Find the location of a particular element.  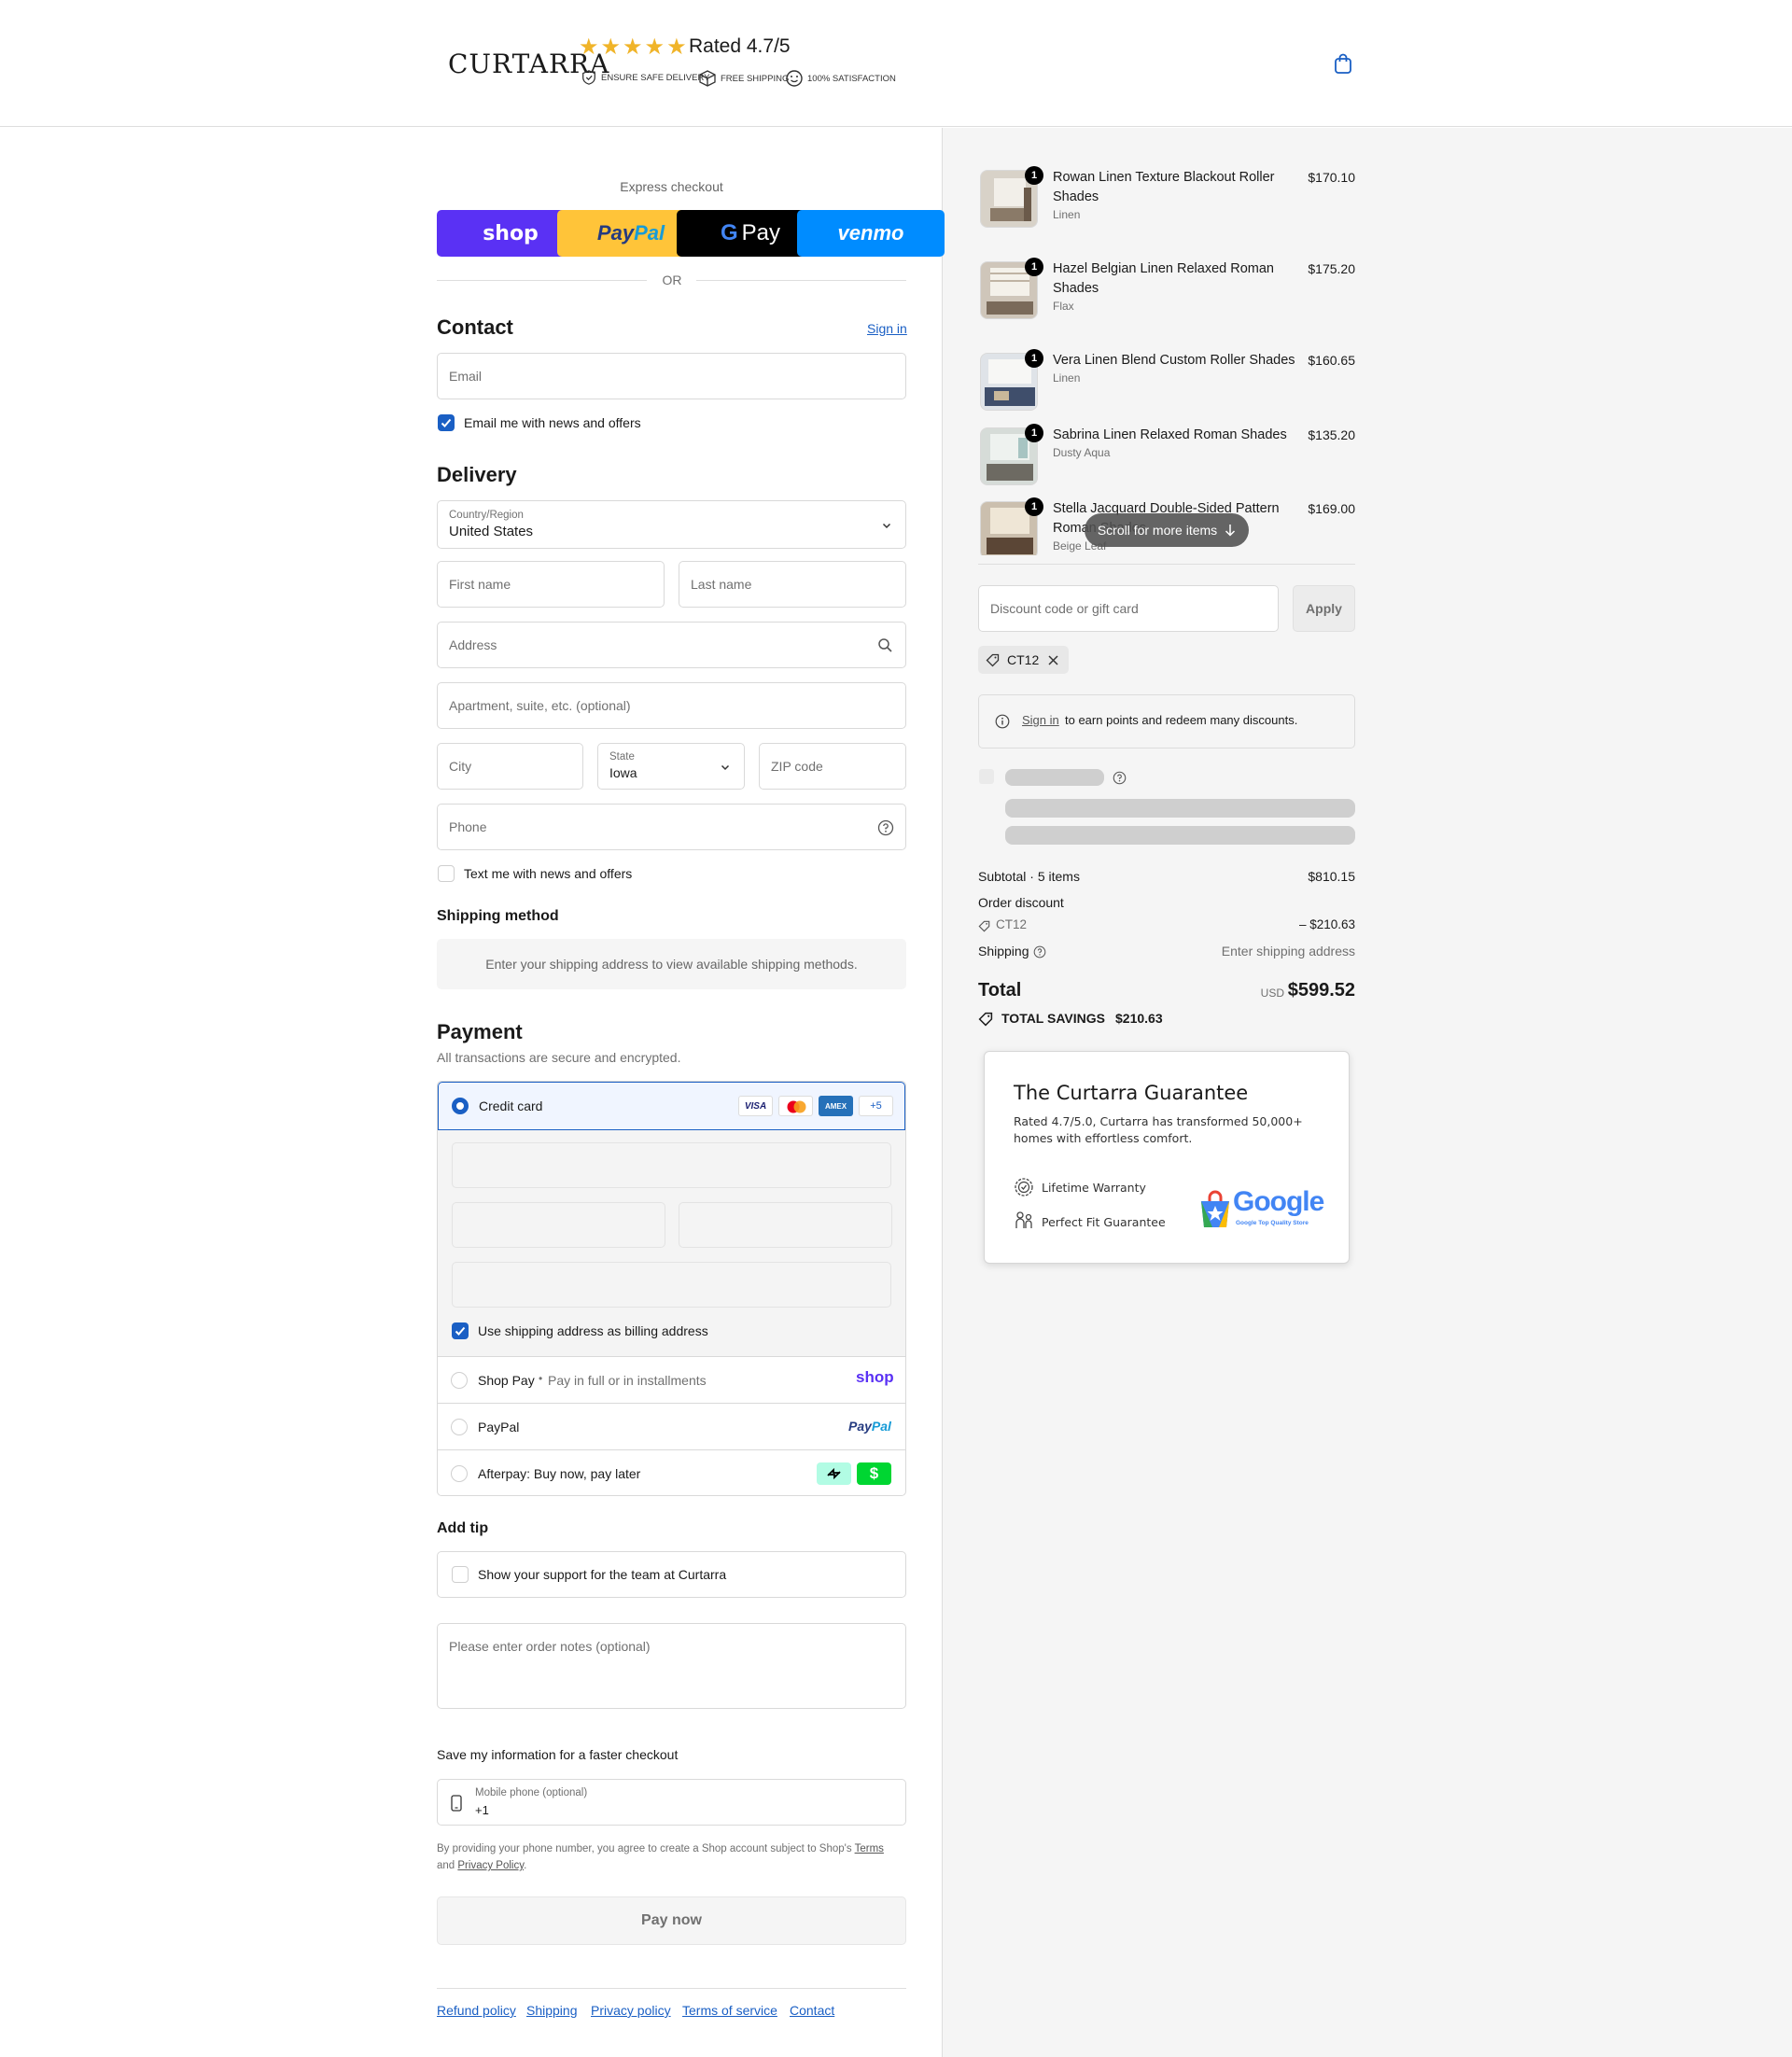

applied-code-label: CT12 is located at coordinates (1023, 659).